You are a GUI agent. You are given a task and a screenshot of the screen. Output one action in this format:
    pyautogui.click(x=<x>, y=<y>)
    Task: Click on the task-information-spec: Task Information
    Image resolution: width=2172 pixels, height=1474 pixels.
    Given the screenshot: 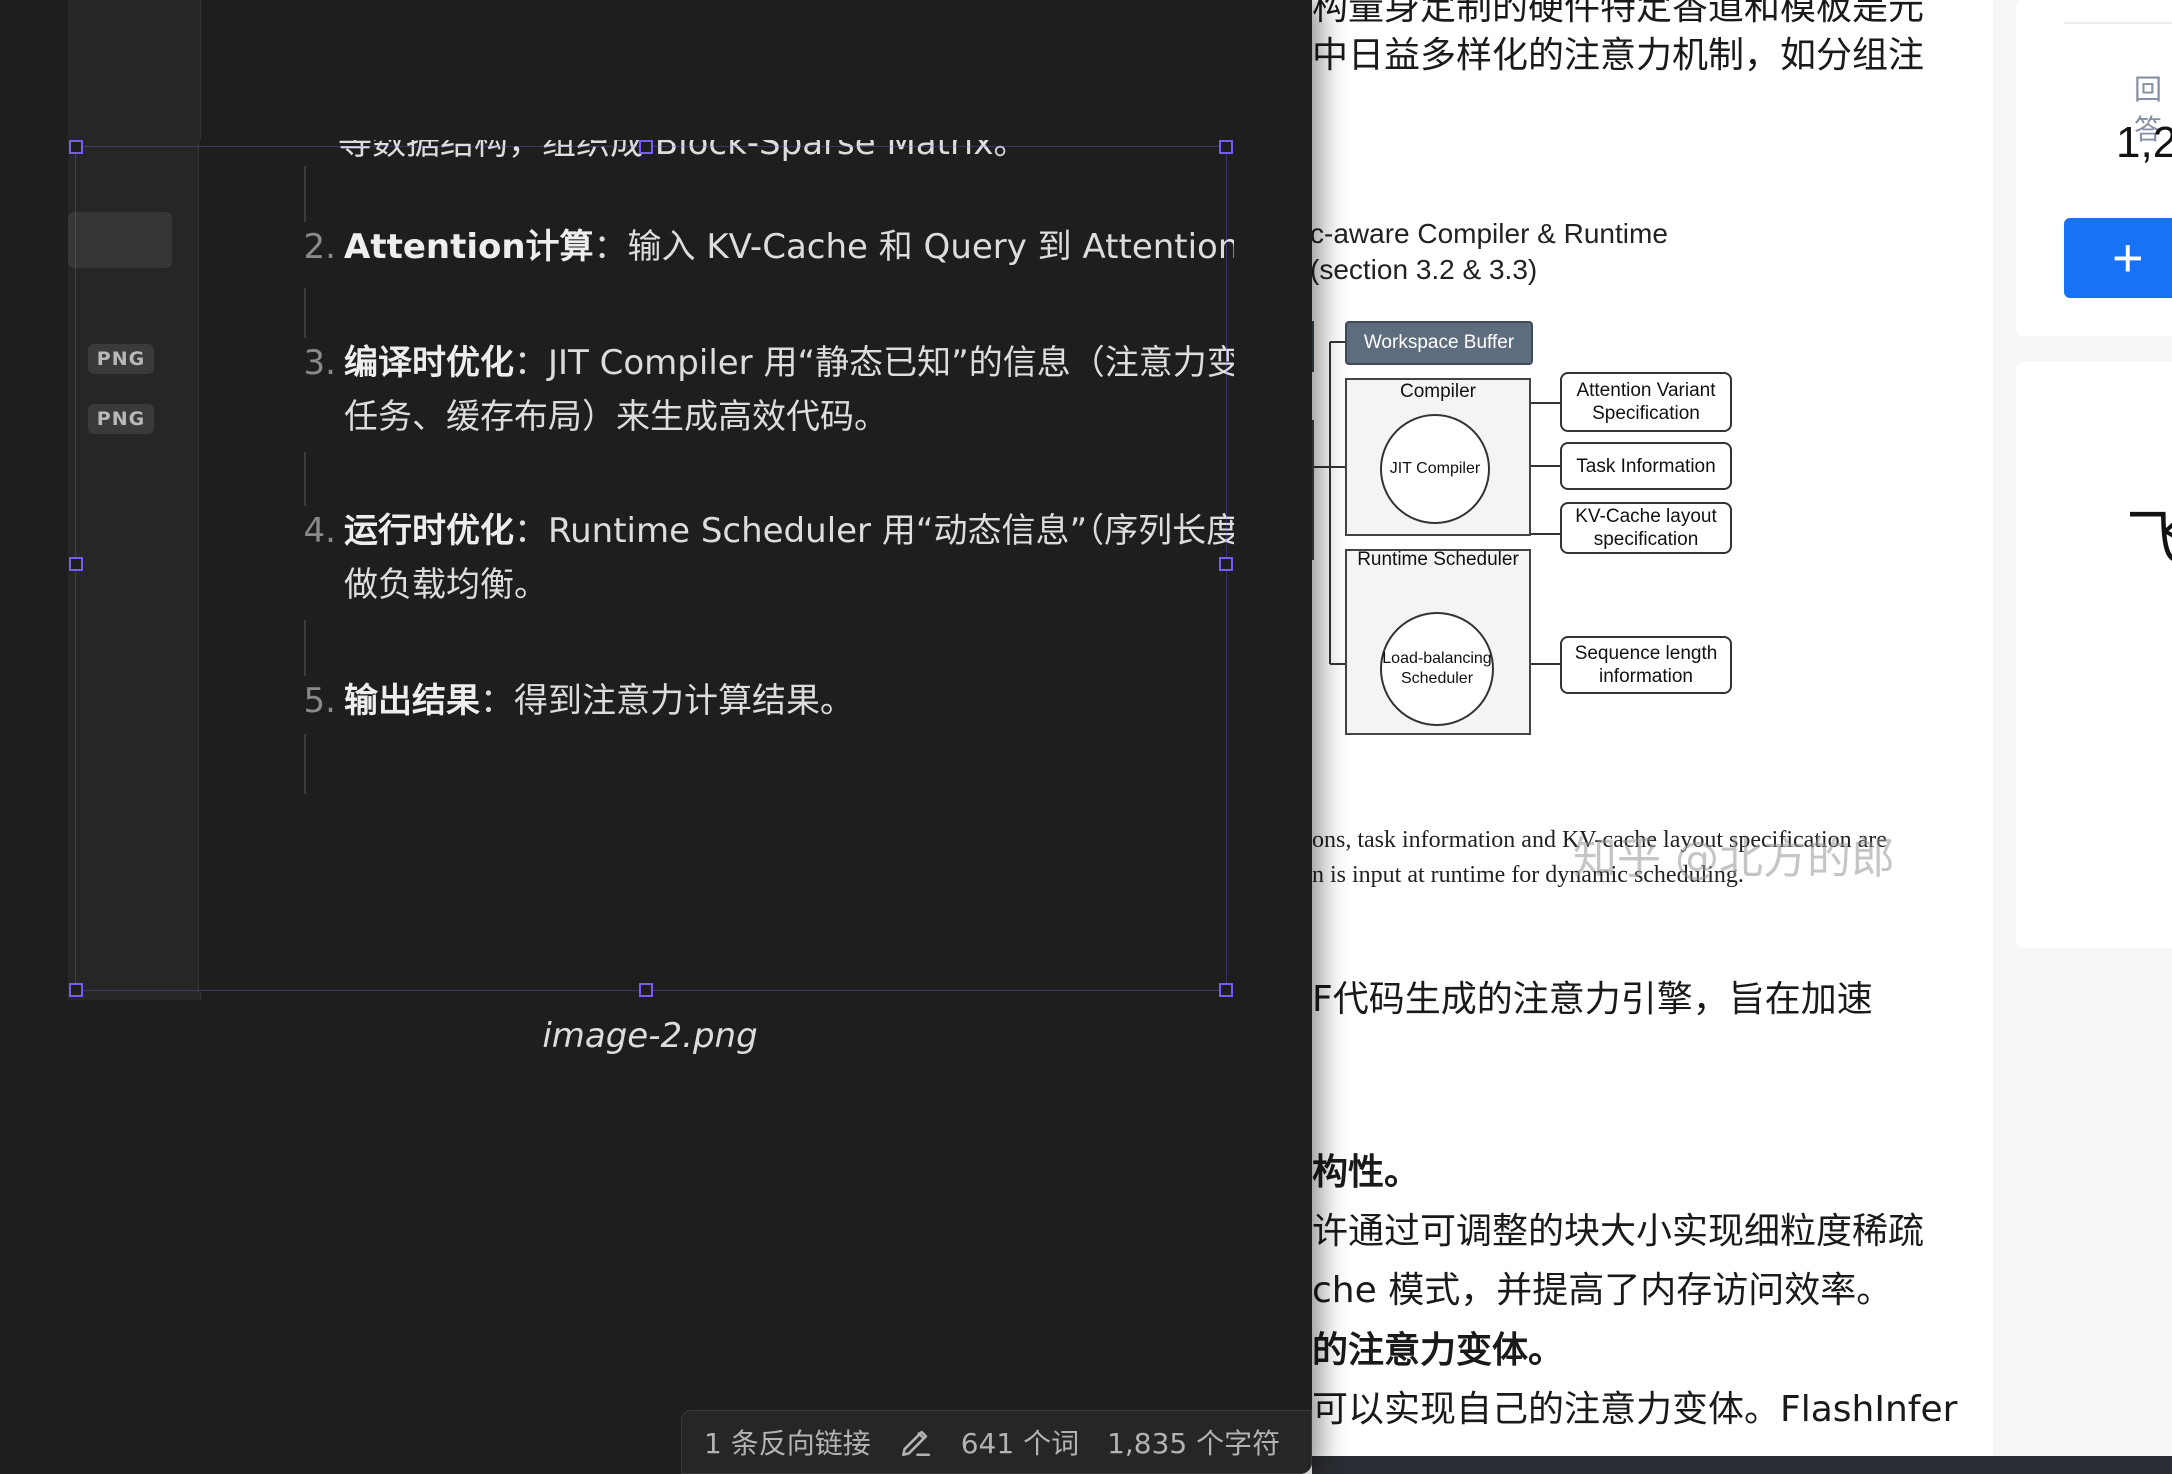 What is the action you would take?
    pyautogui.click(x=1646, y=466)
    